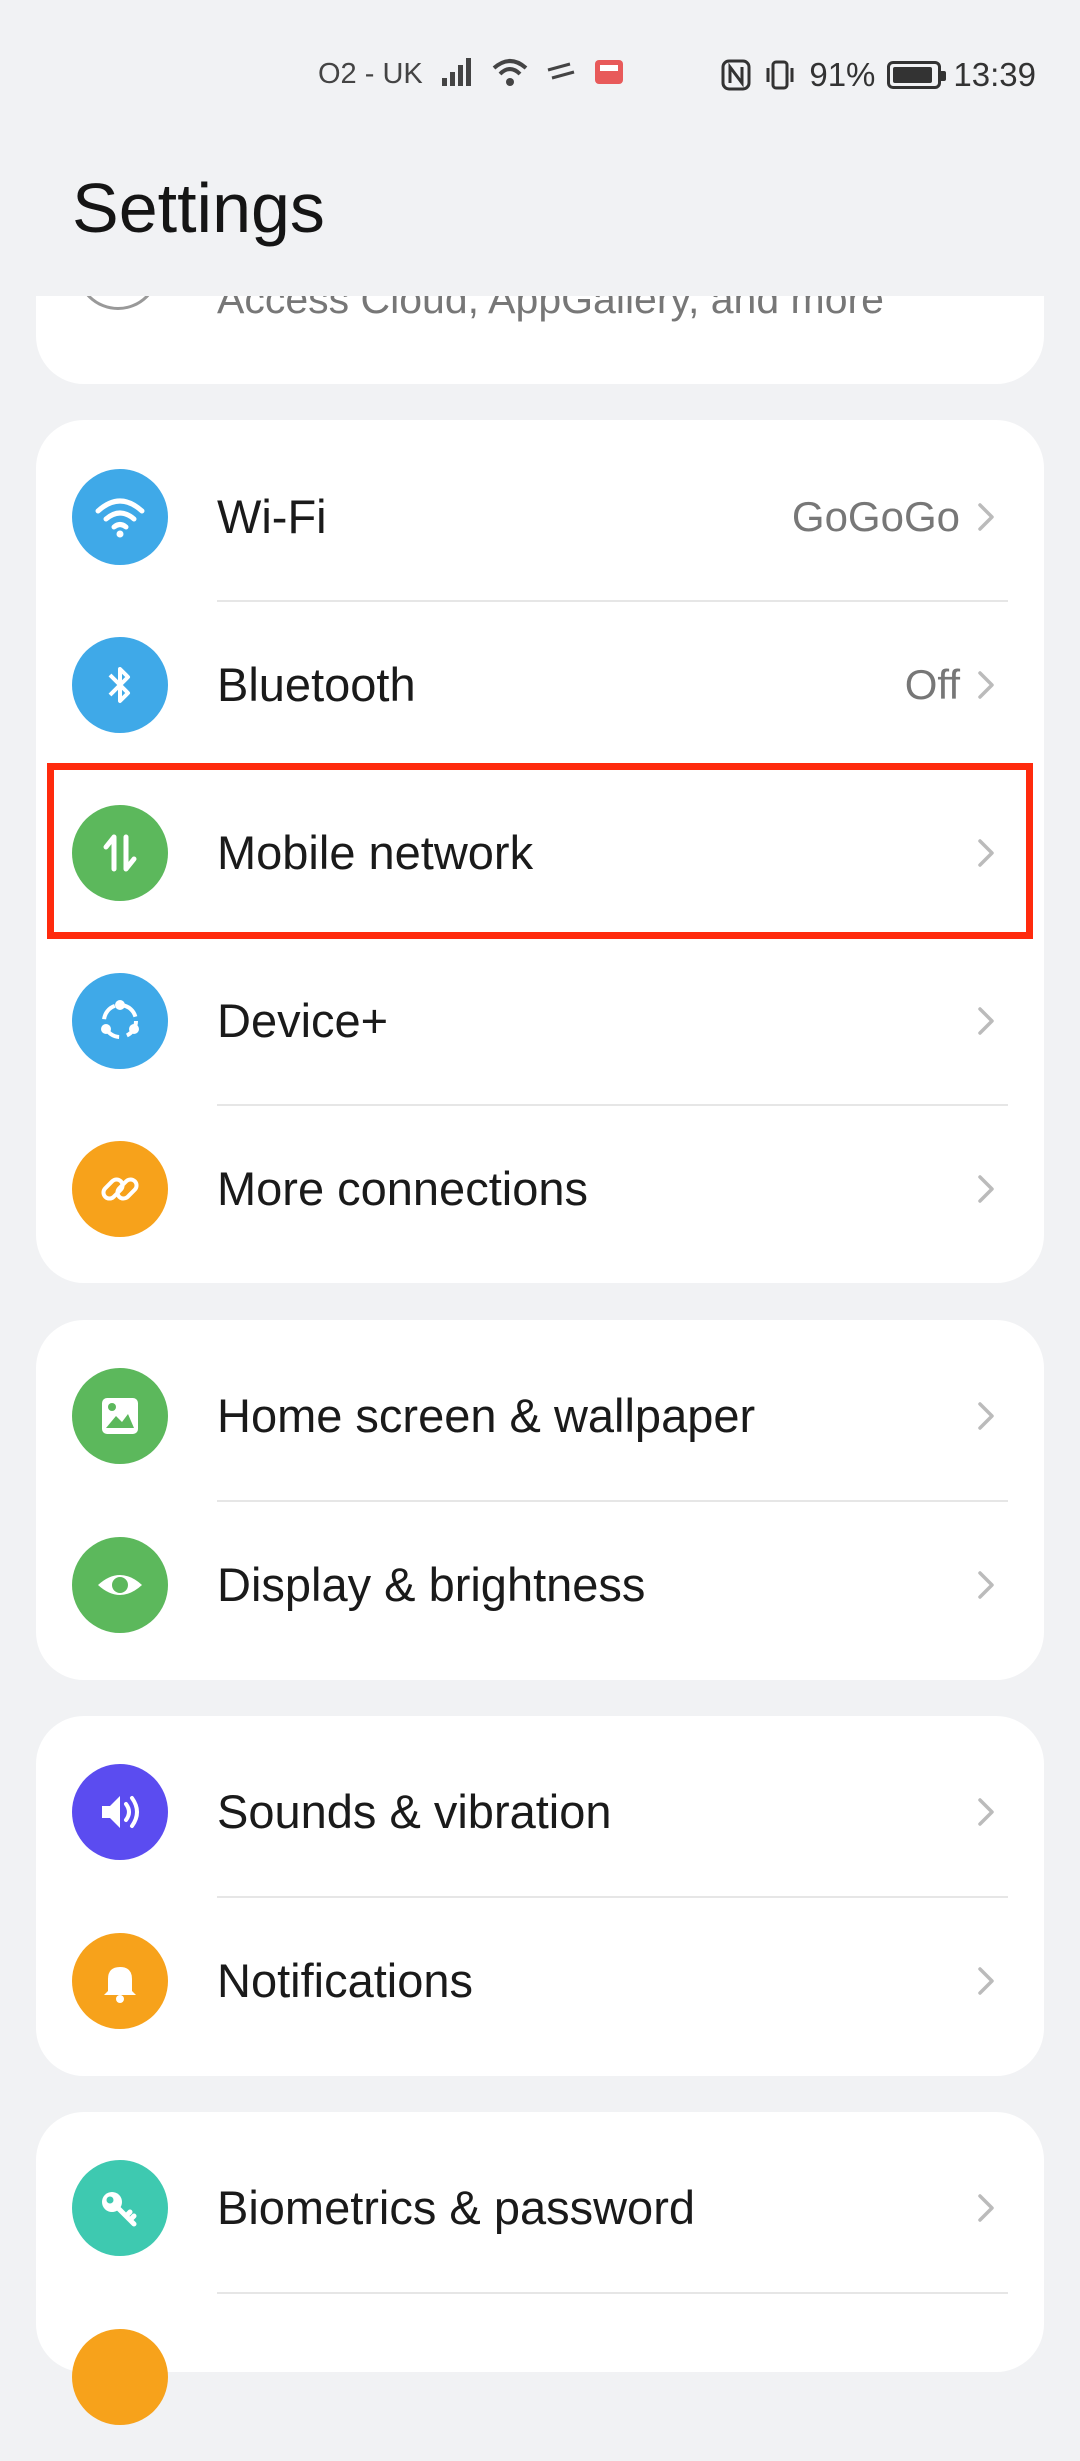 Image resolution: width=1080 pixels, height=2461 pixels. What do you see at coordinates (120, 2377) in the screenshot?
I see `partial-icon` at bounding box center [120, 2377].